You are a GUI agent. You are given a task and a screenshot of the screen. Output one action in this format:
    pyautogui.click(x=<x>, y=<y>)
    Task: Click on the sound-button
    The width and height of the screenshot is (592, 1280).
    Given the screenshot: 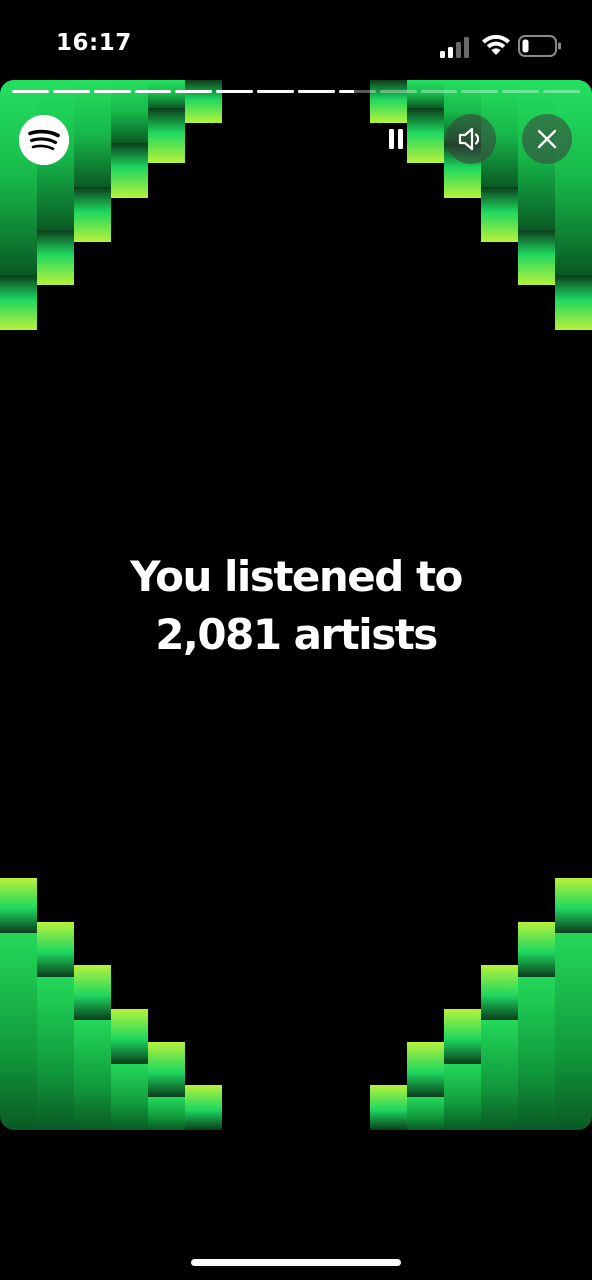 What is the action you would take?
    pyautogui.click(x=471, y=139)
    